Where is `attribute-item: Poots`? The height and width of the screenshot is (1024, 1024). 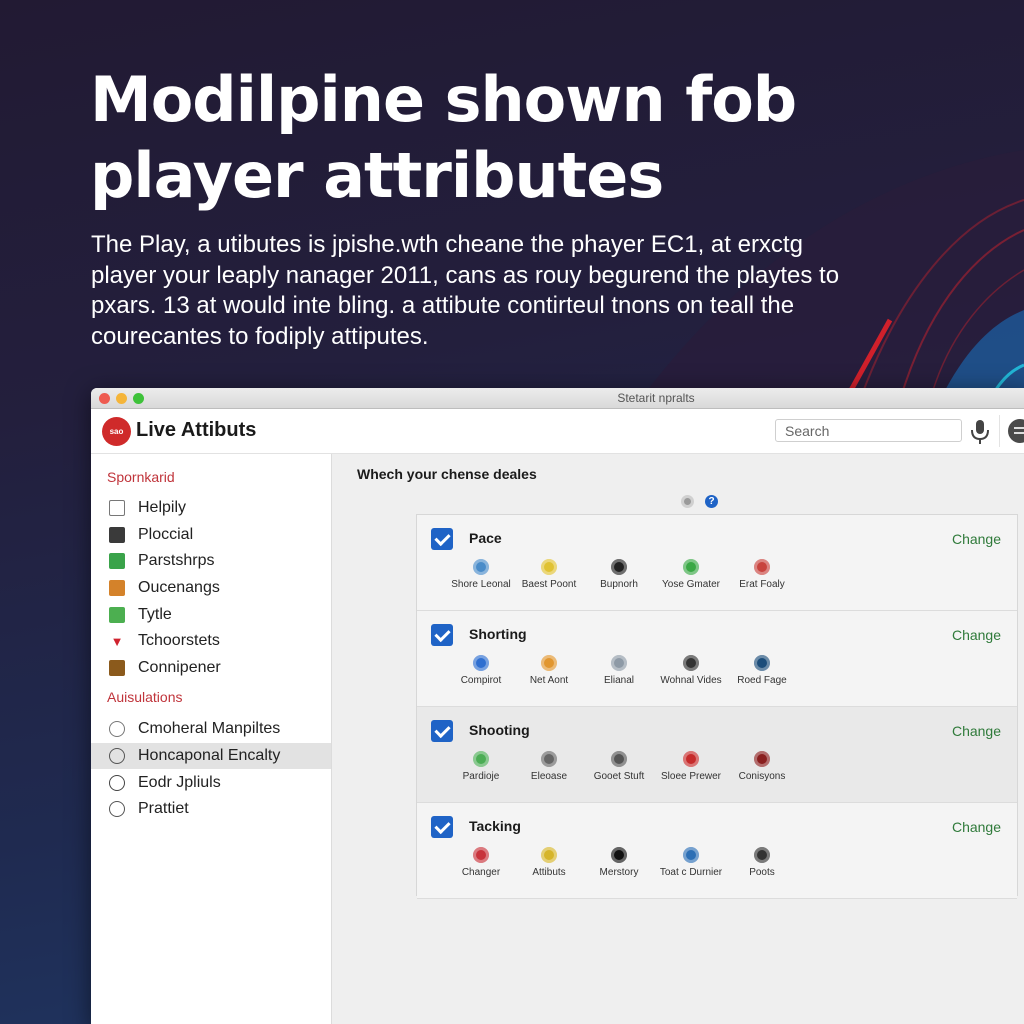 attribute-item: Poots is located at coordinates (762, 862).